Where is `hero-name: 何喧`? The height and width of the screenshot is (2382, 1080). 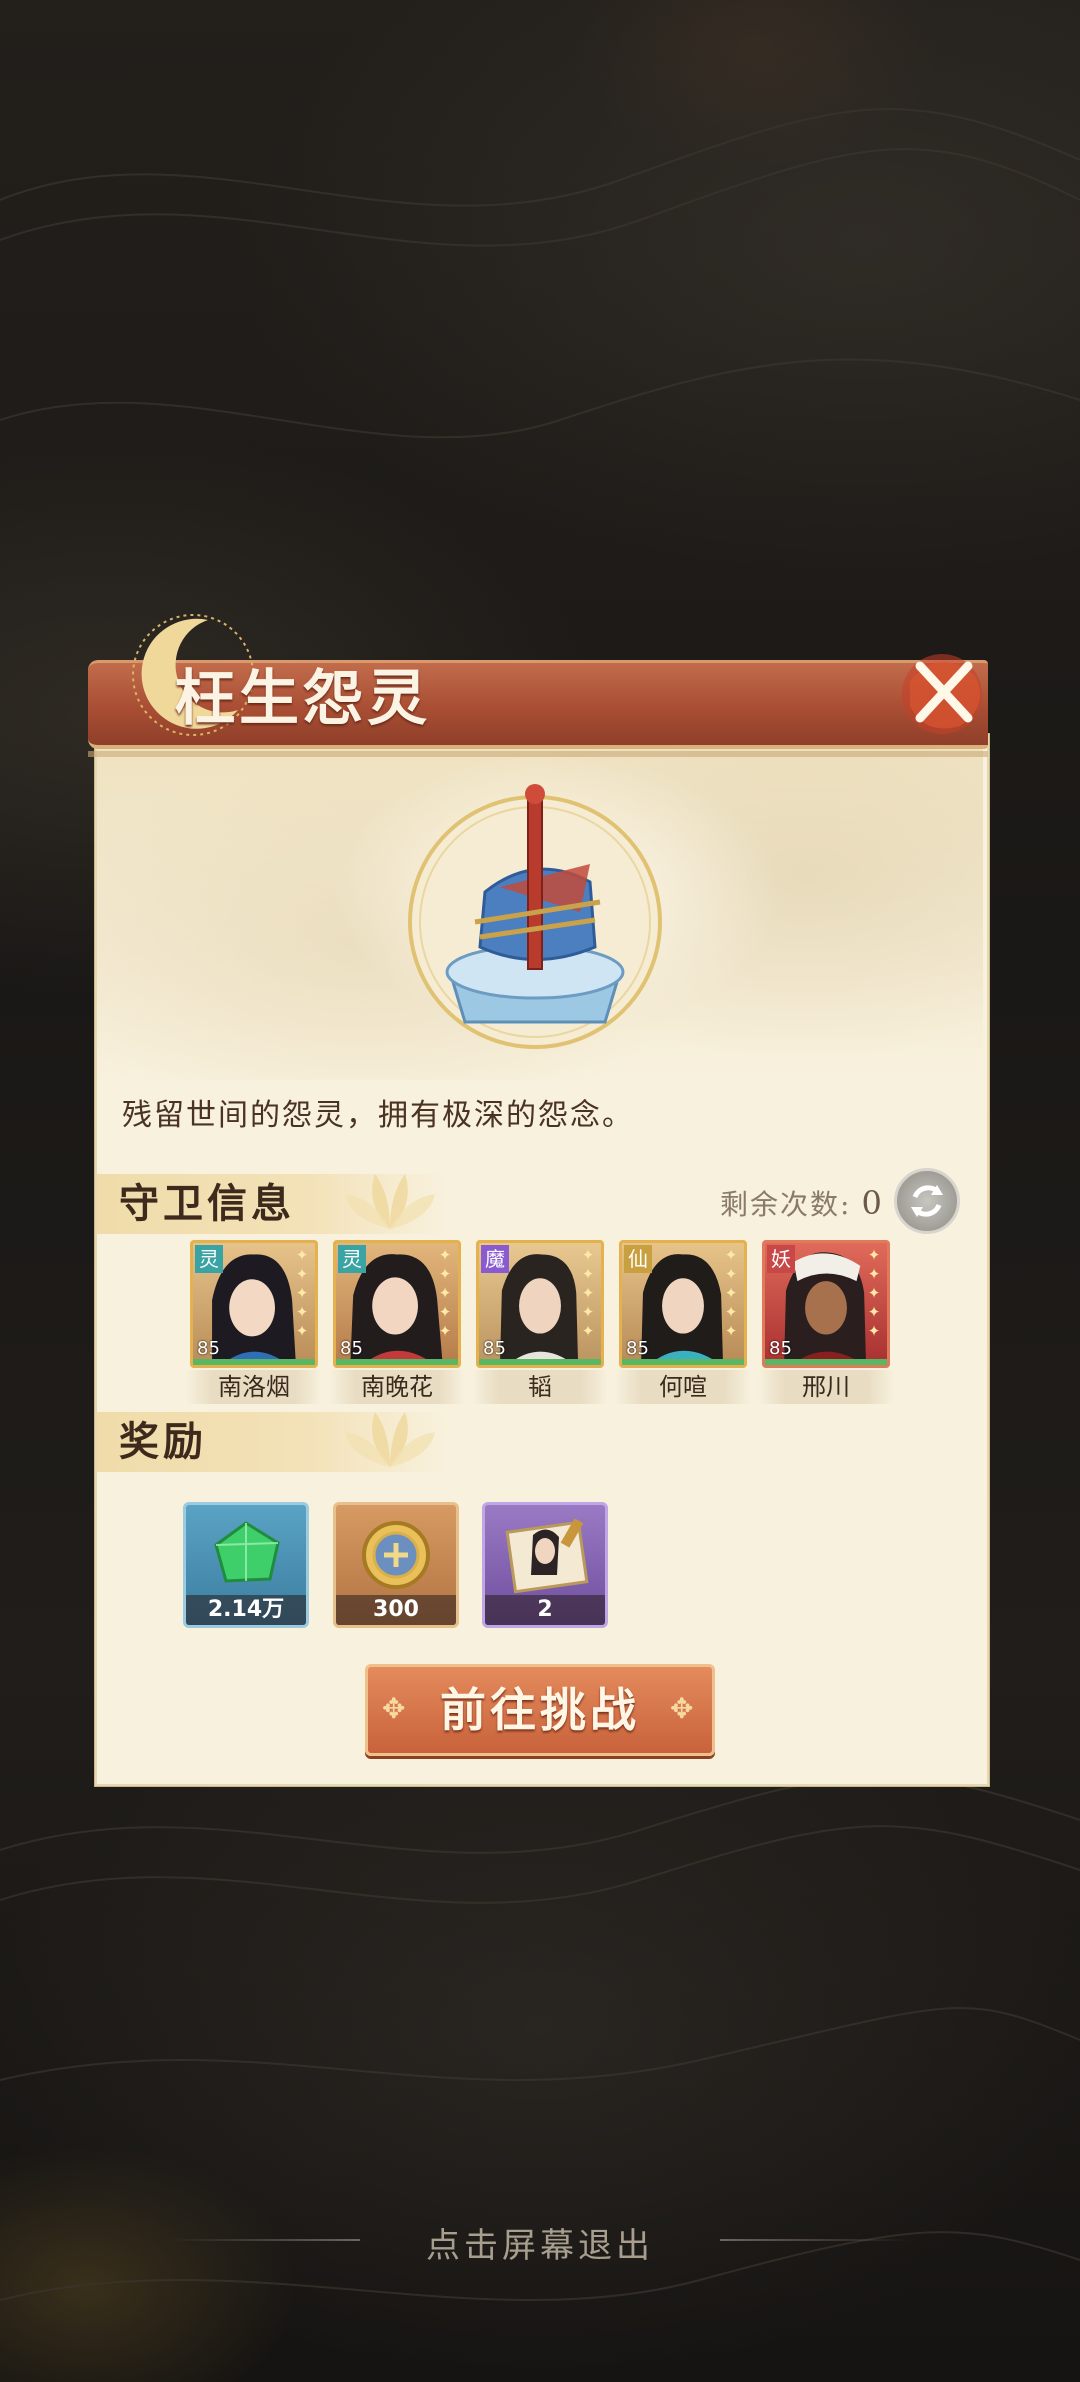
hero-name: 何喧 is located at coordinates (683, 1387).